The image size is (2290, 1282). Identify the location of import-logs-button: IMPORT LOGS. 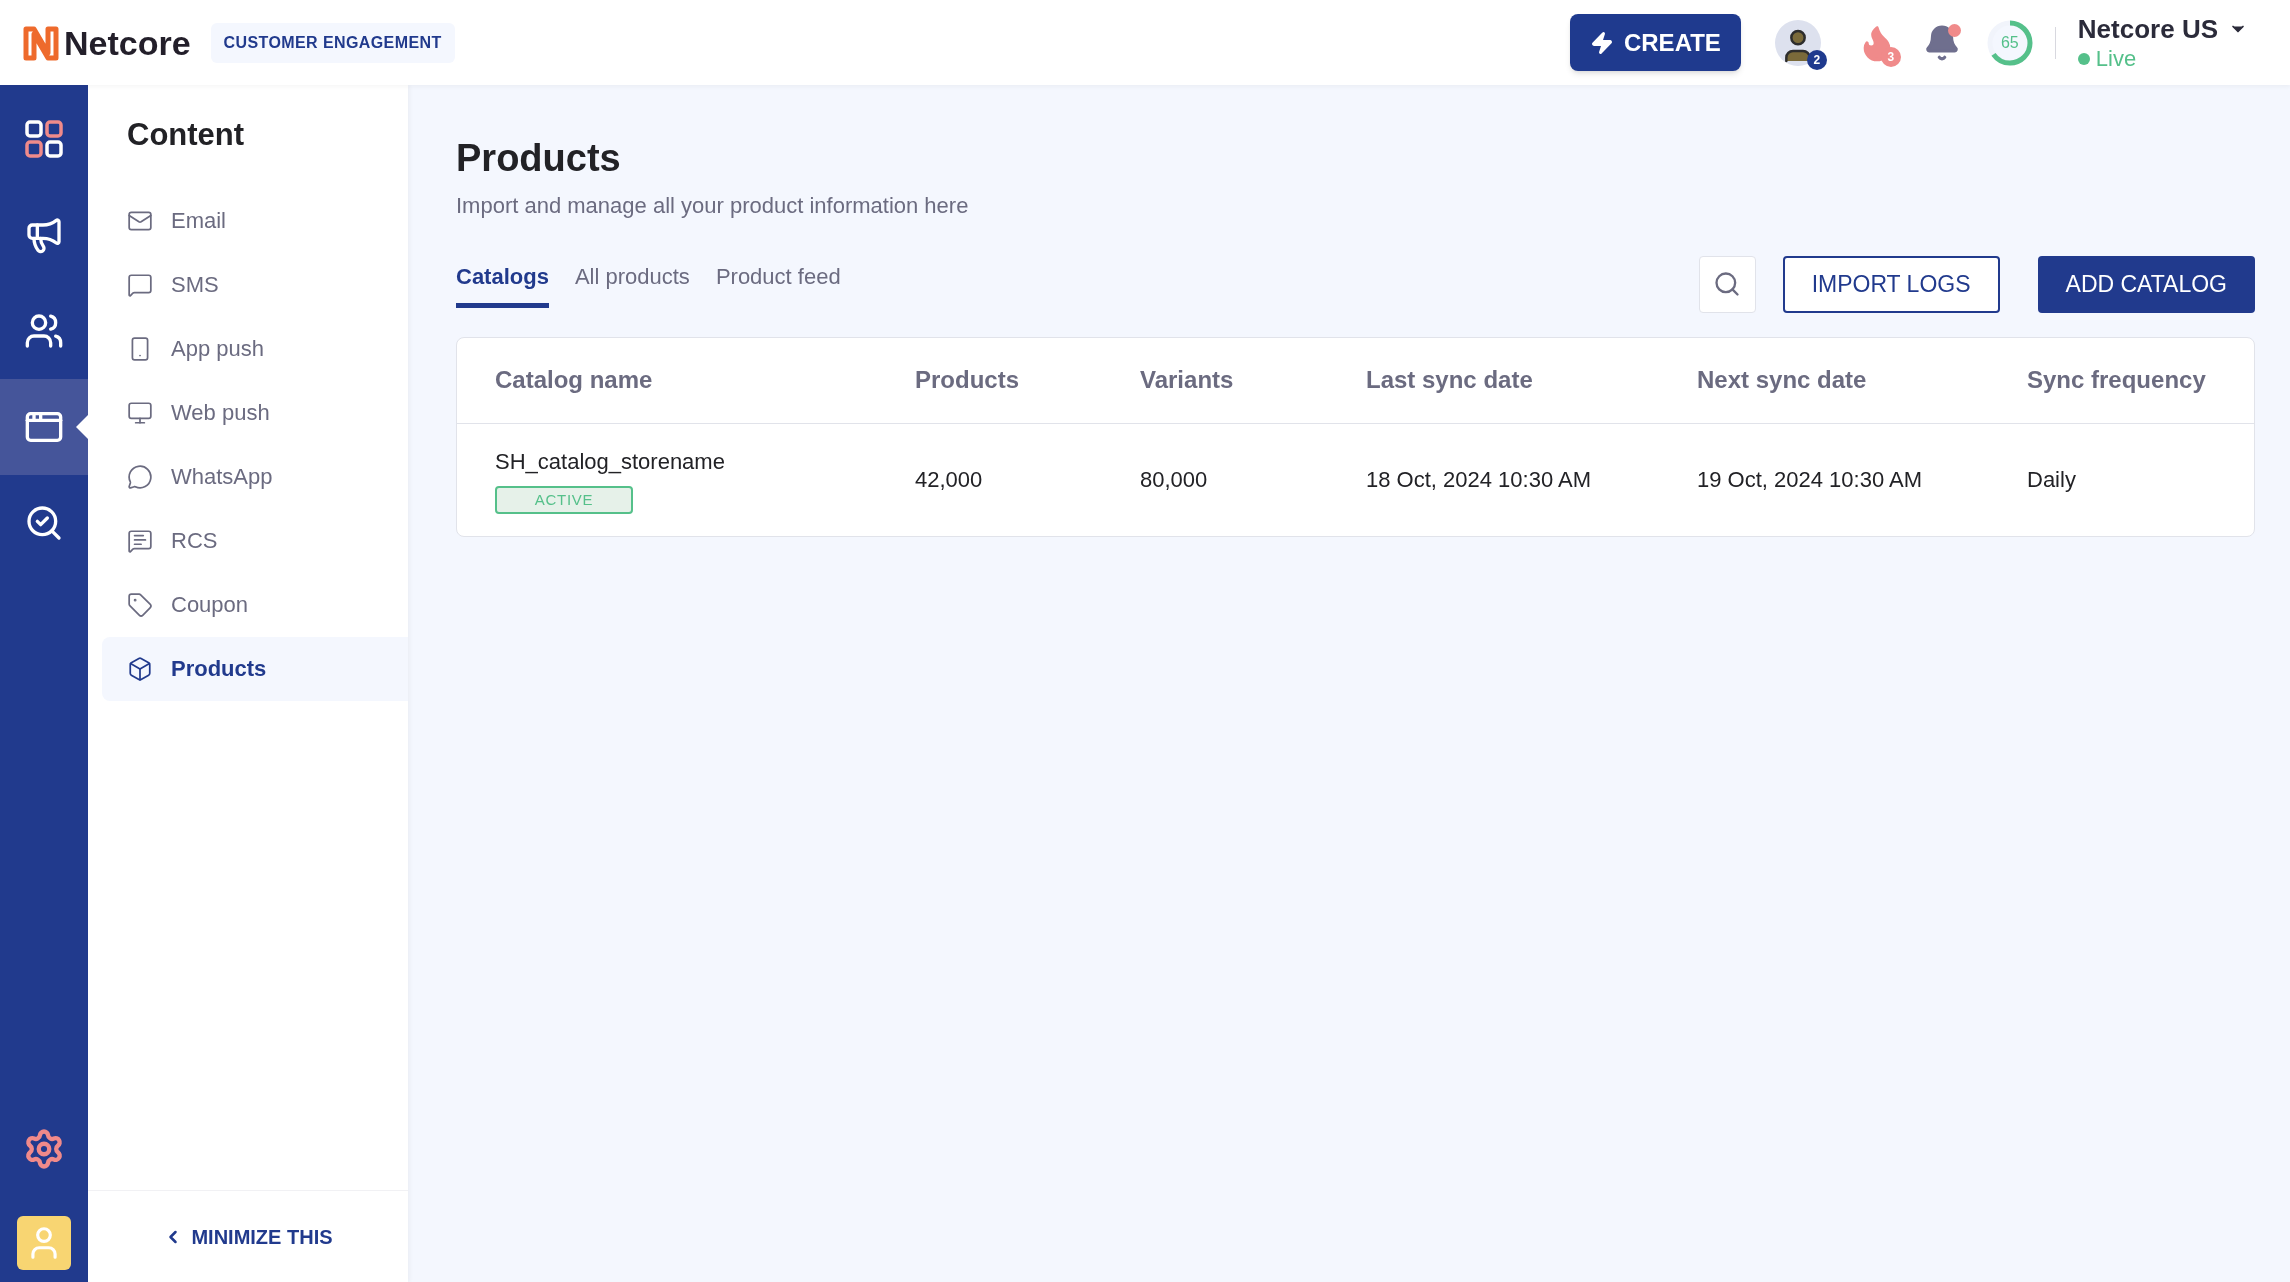
(1891, 284).